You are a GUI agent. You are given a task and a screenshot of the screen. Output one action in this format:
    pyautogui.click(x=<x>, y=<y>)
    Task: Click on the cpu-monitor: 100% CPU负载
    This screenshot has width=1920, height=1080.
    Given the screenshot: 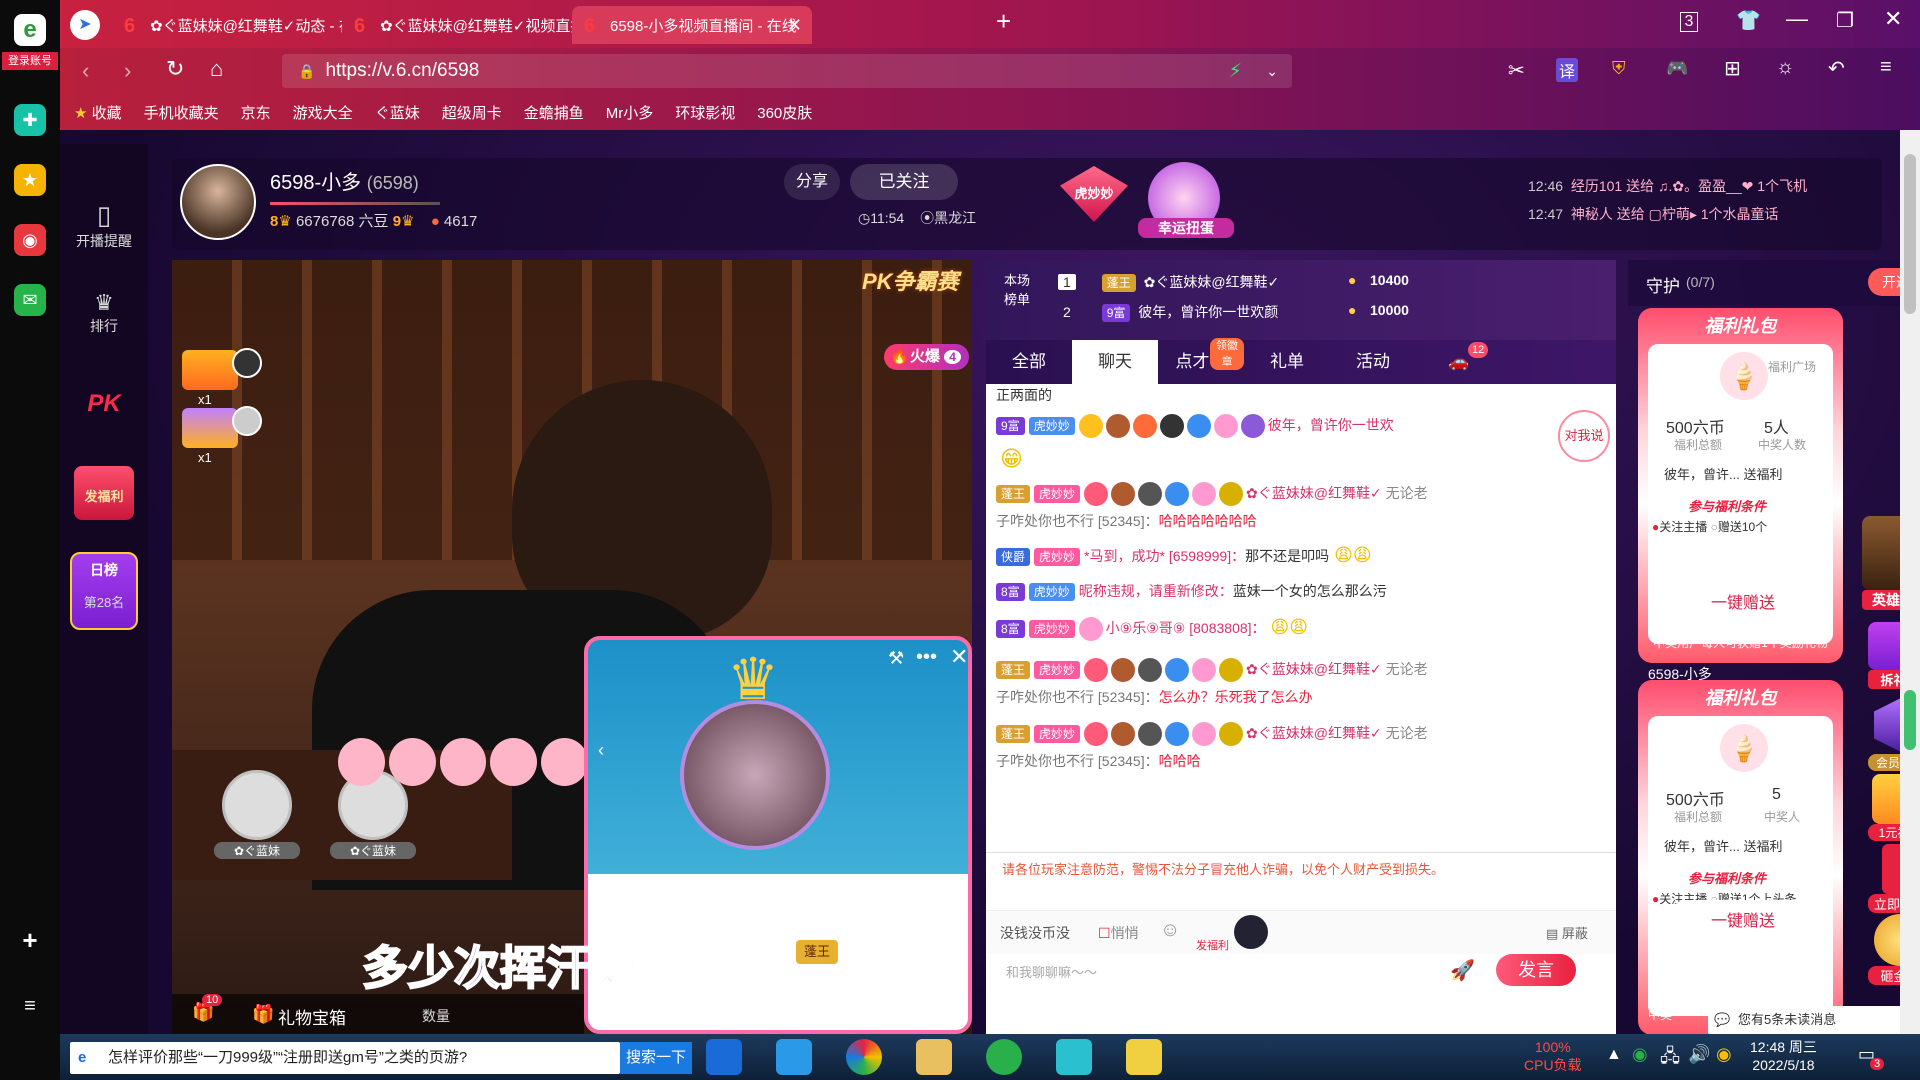 What is the action you would take?
    pyautogui.click(x=1553, y=1056)
    